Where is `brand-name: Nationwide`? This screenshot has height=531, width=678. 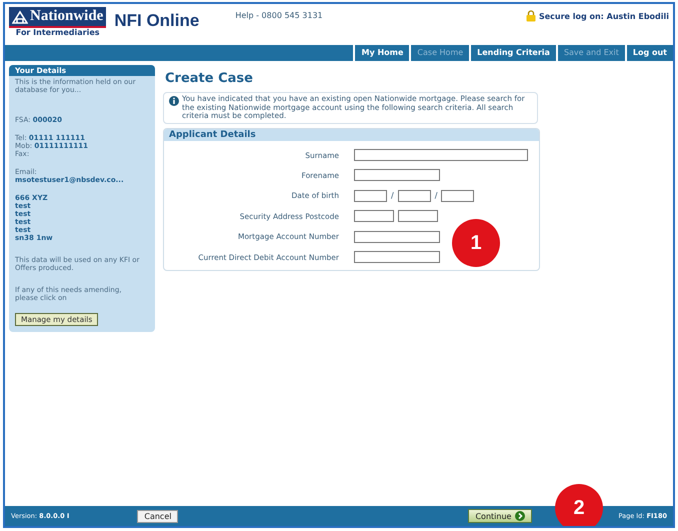
brand-name: Nationwide is located at coordinates (67, 16).